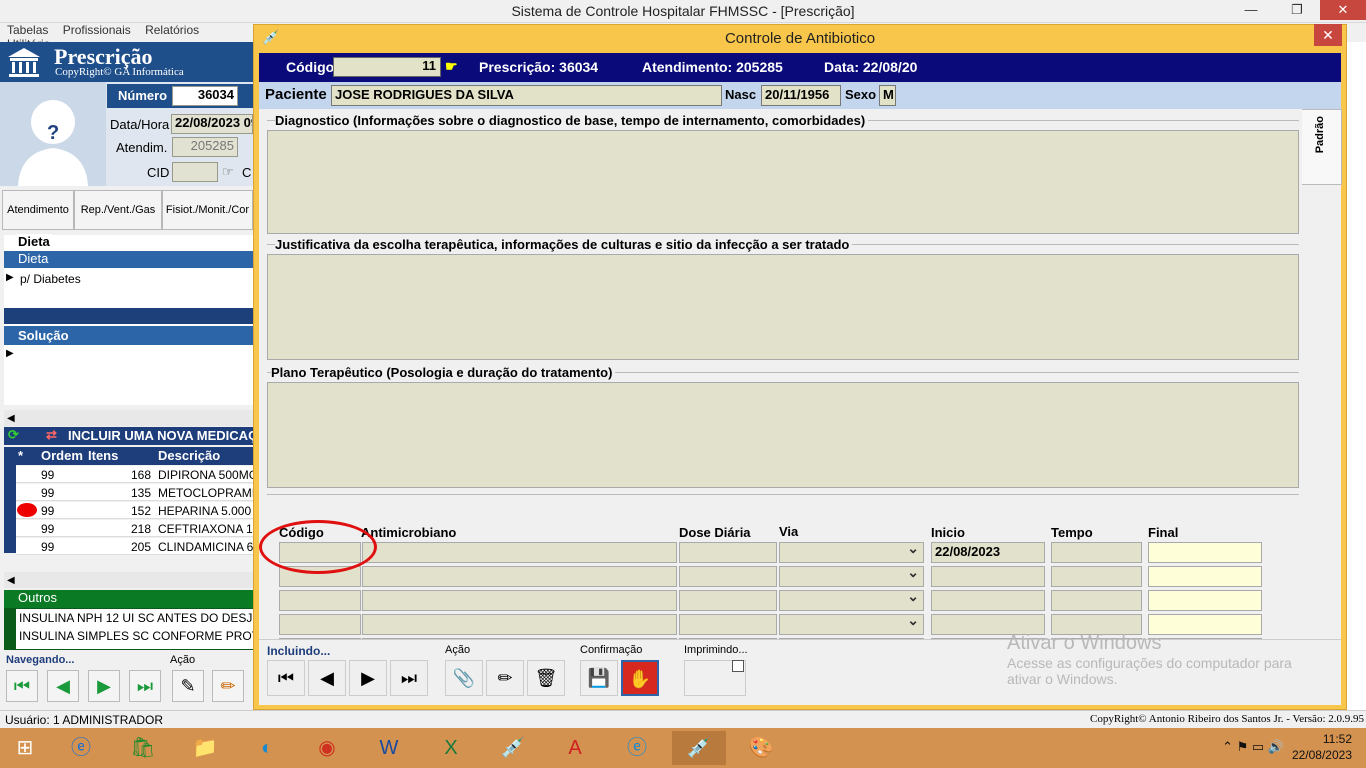 Image resolution: width=1366 pixels, height=768 pixels. What do you see at coordinates (228, 686) in the screenshot?
I see `edit-button: ✏` at bounding box center [228, 686].